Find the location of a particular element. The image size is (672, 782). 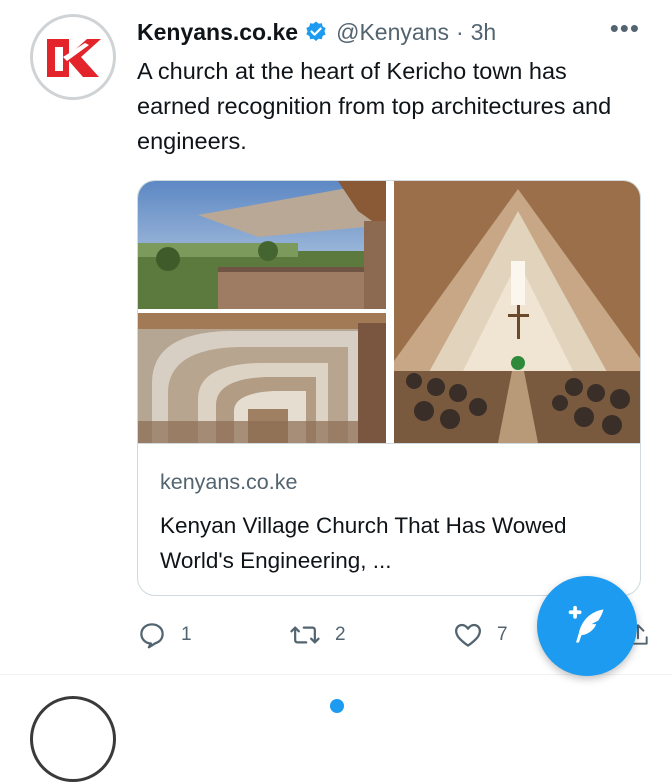

retweet-icon is located at coordinates (305, 635).